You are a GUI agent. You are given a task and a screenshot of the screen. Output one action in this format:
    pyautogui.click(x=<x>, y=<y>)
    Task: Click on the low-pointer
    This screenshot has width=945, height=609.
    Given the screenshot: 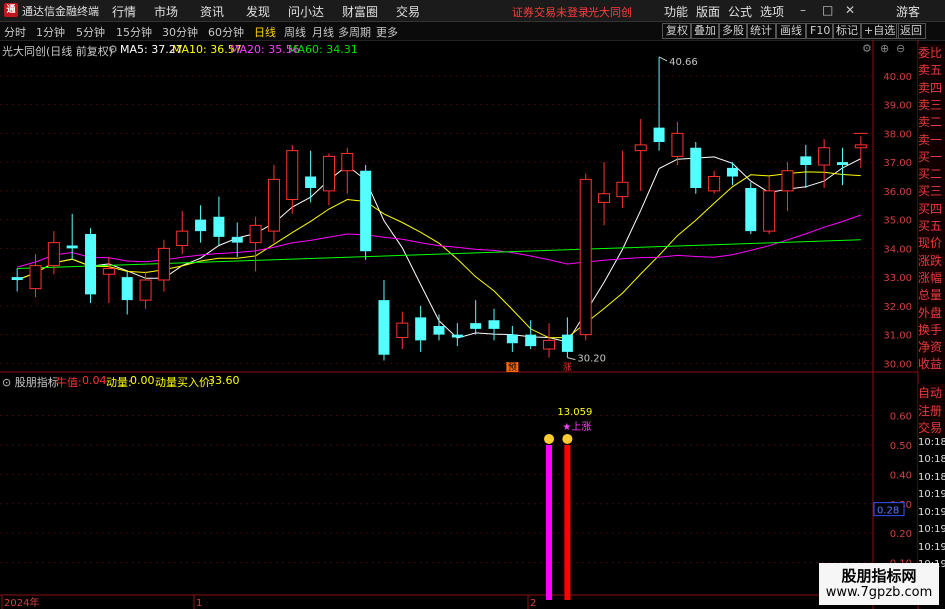 What is the action you would take?
    pyautogui.click(x=571, y=359)
    